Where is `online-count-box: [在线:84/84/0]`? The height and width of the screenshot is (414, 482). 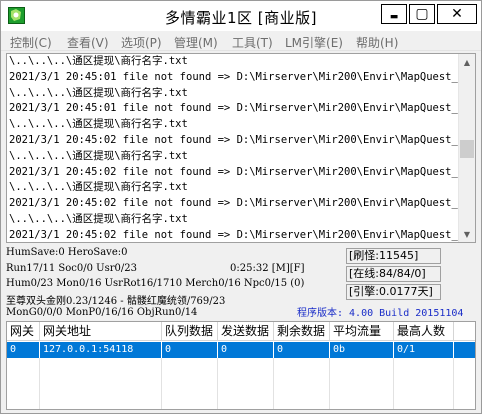
online-count-box: [在线:84/84/0] is located at coordinates (393, 274).